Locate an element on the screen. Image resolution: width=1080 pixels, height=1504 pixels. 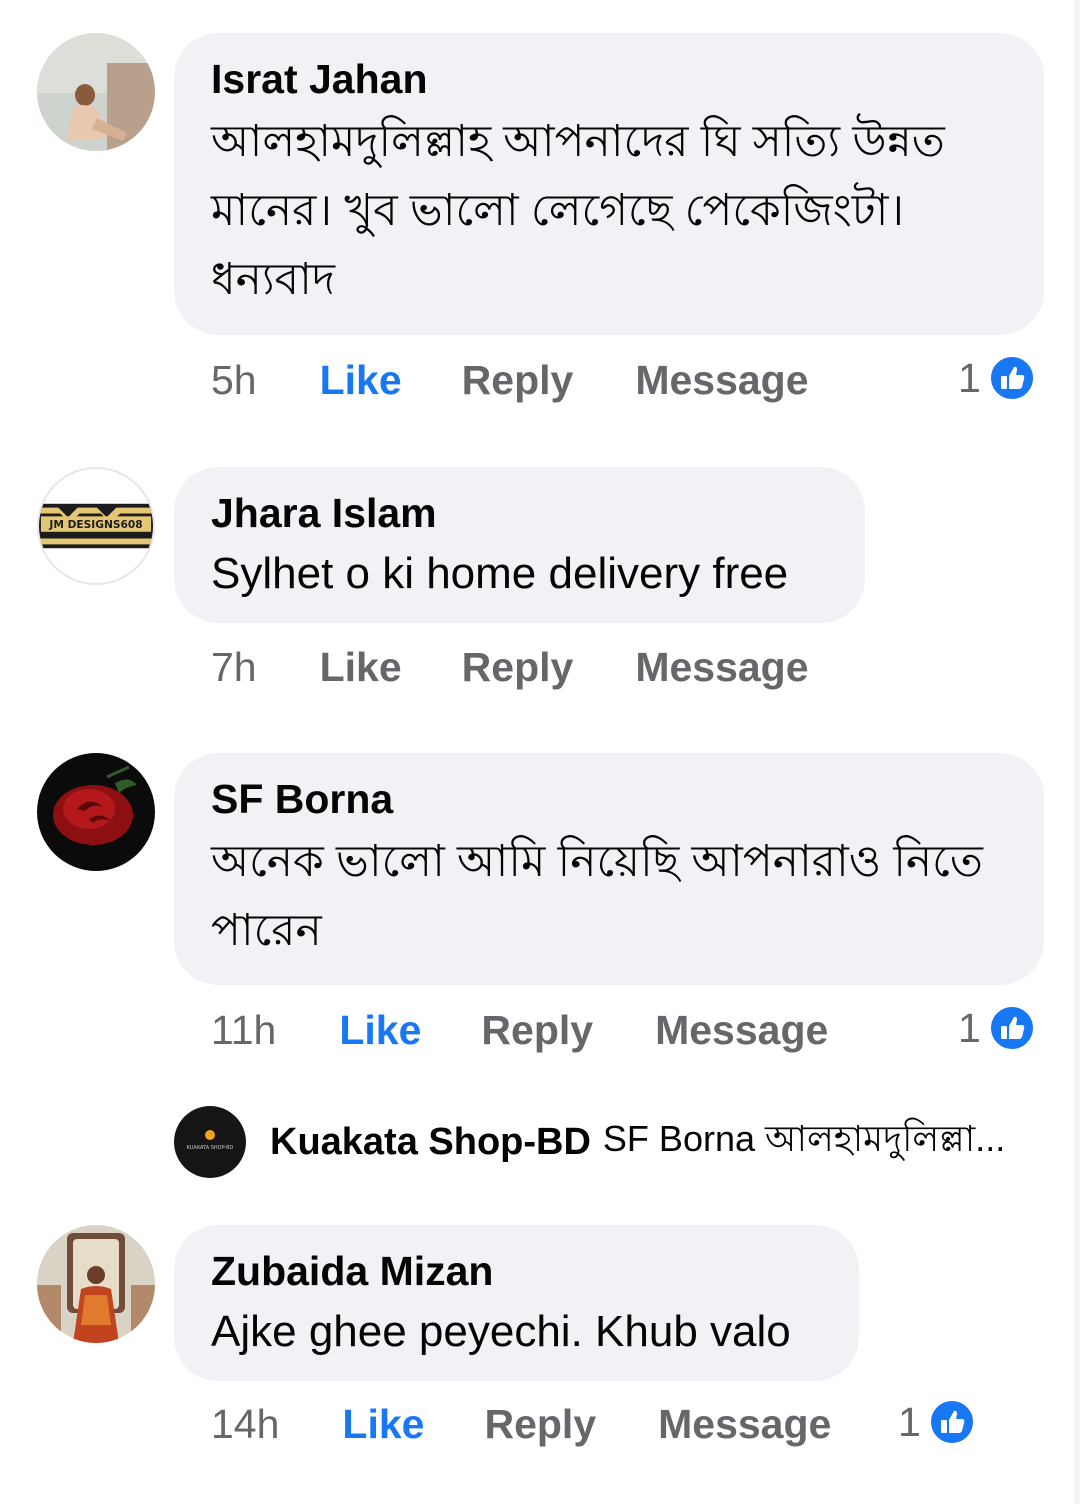
jm-designs-logo-avatar-icon: JM DESIGNS608 is located at coordinates (96, 526).